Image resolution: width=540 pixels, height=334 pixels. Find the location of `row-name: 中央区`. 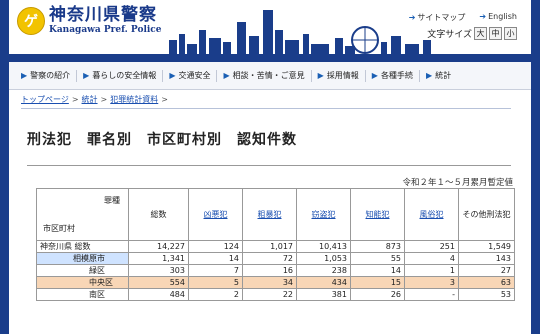

row-name: 中央区 is located at coordinates (82, 282).